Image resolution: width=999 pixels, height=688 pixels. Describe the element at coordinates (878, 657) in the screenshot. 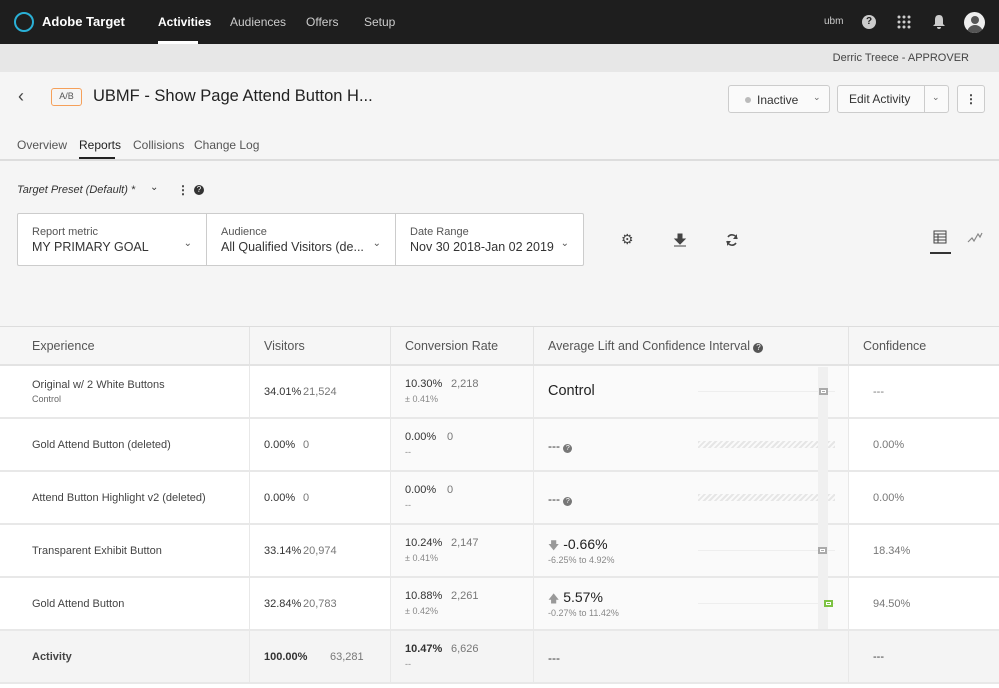

I see `confidence-value: ---` at that location.